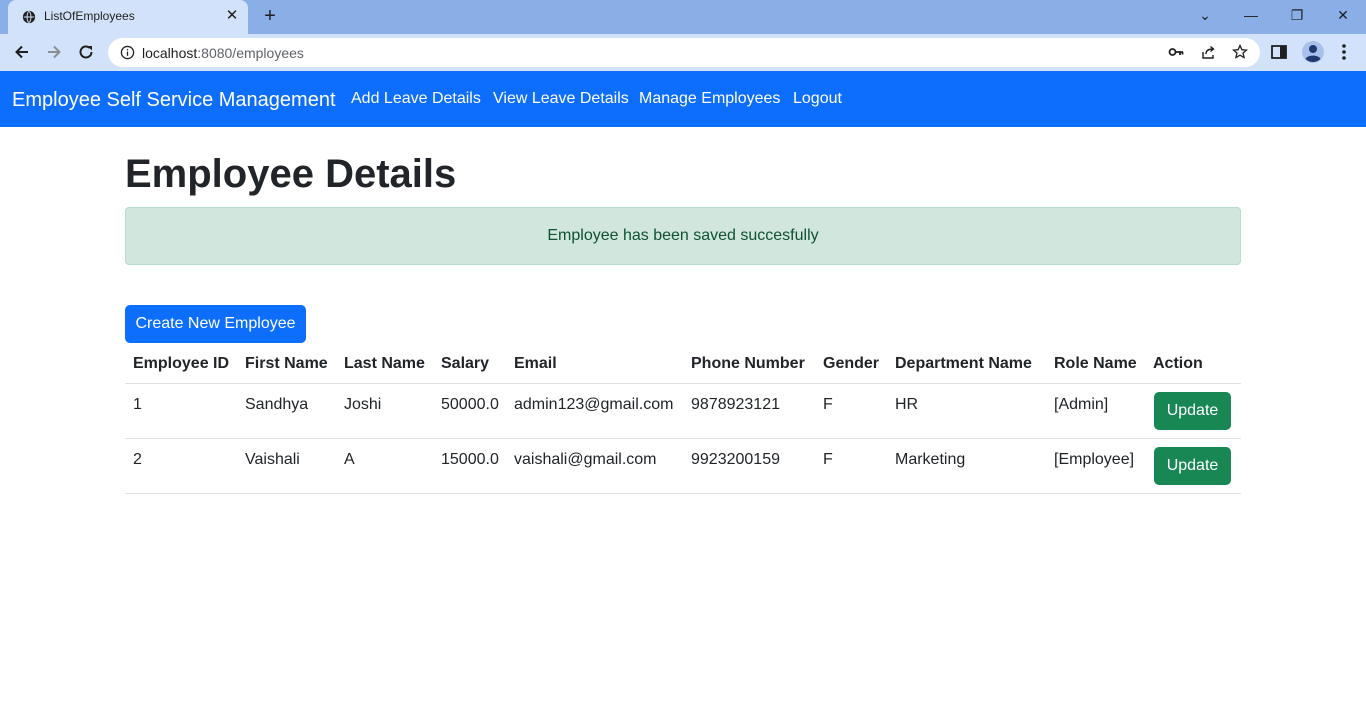 The height and width of the screenshot is (721, 1366). Describe the element at coordinates (470, 459) in the screenshot. I see `cell-salary: 15000.0` at that location.